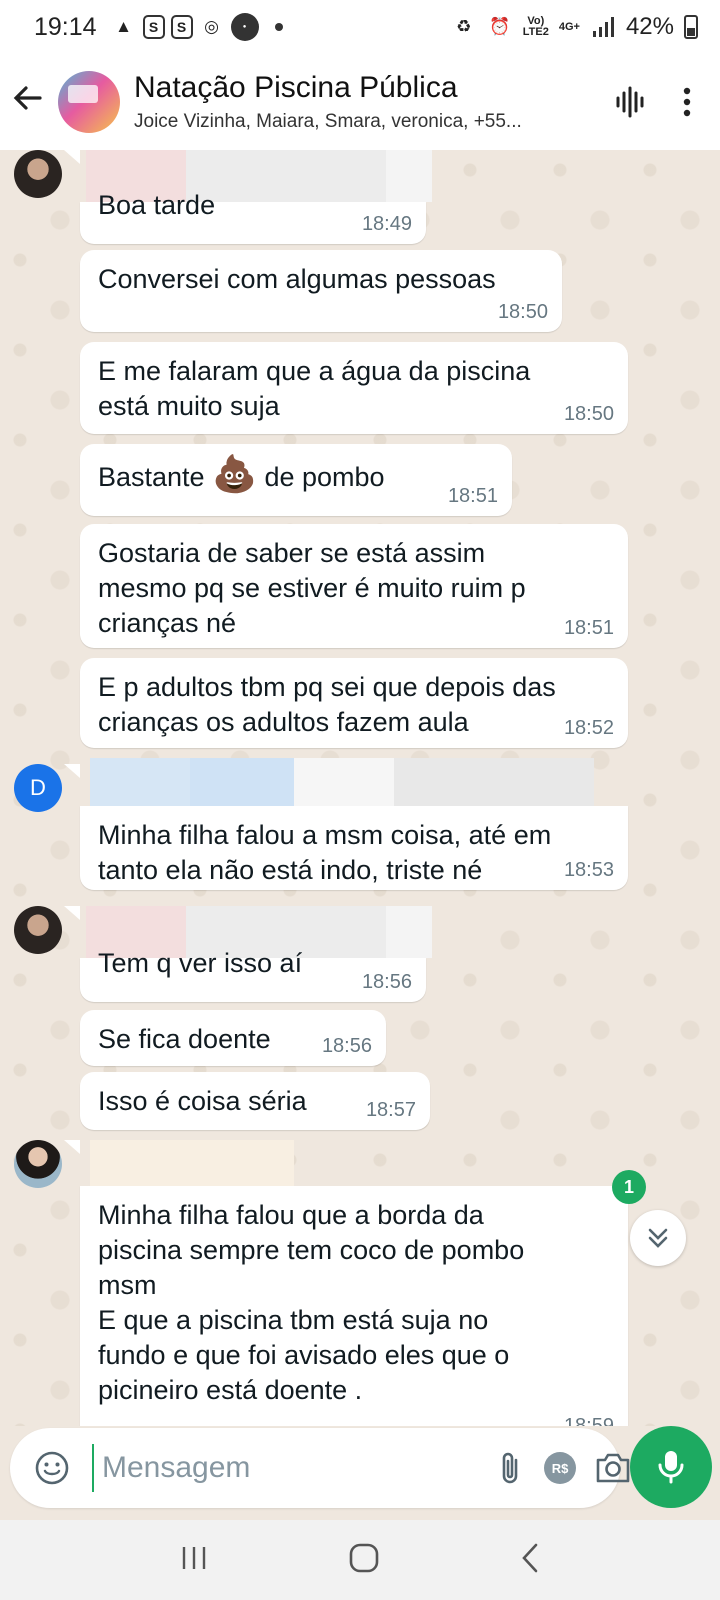 The image size is (720, 1600). What do you see at coordinates (296, 87) in the screenshot?
I see `group-name: Natação Piscina Pública` at bounding box center [296, 87].